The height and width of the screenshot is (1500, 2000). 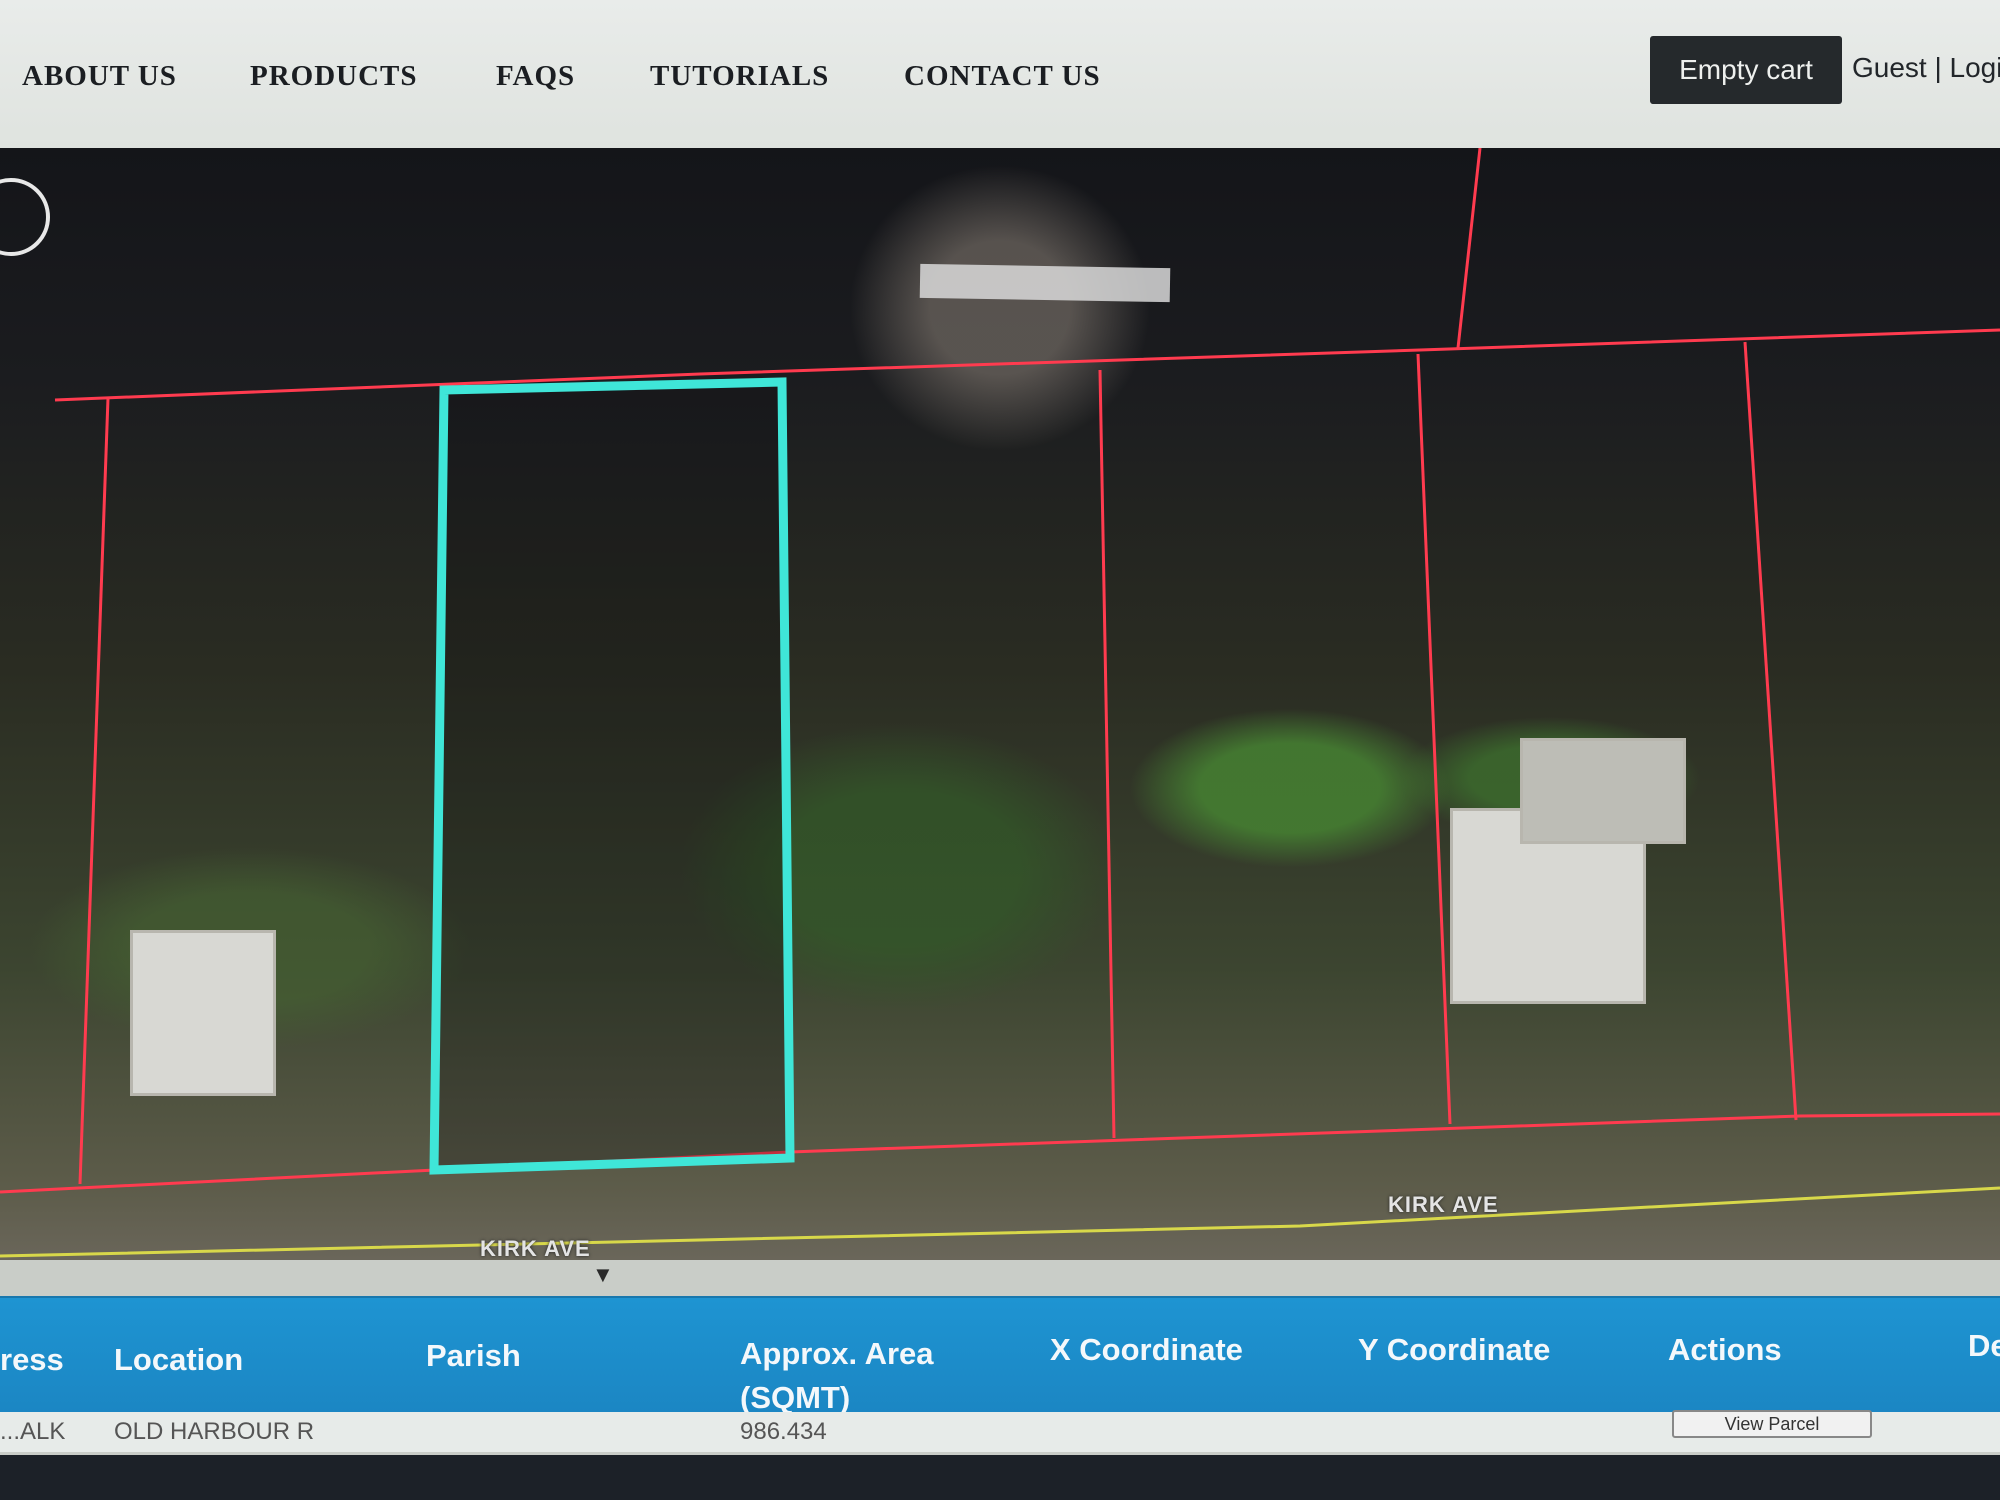 I want to click on column-header-address: ress, so click(x=32, y=1360).